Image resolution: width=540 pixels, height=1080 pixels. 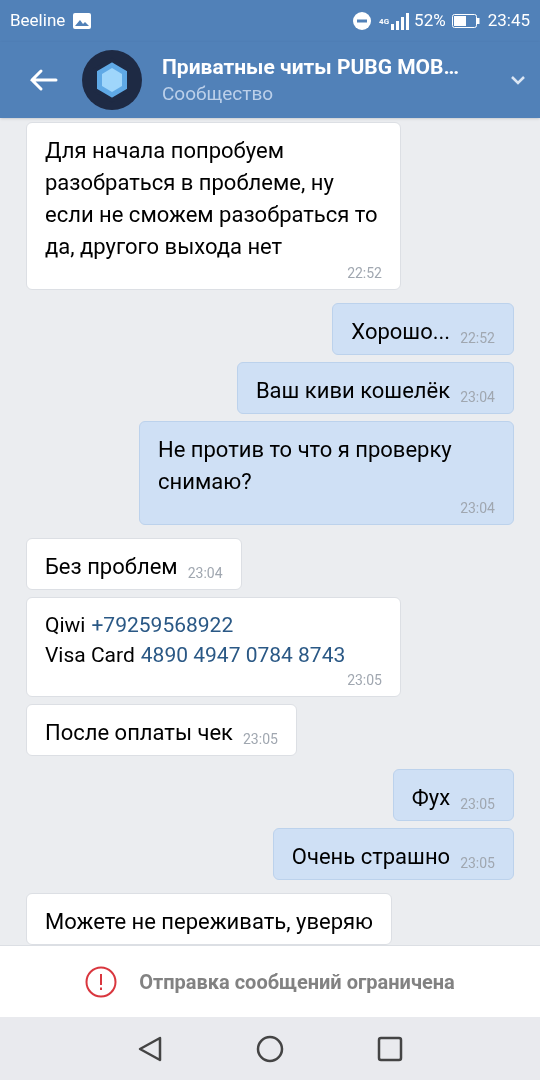 I want to click on link: 4890 4947 0784 8743, so click(x=243, y=655).